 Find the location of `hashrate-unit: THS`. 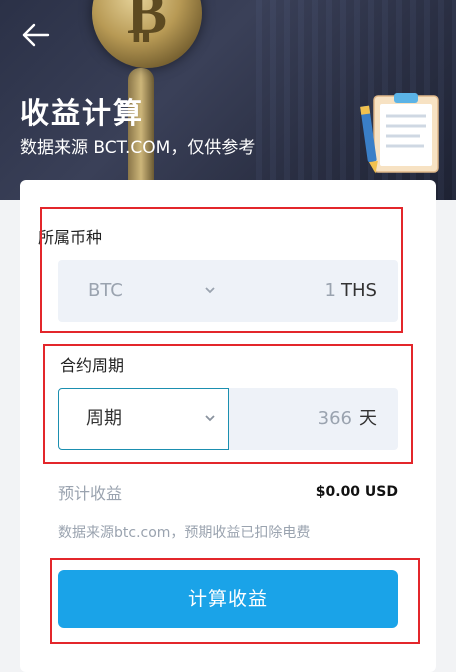

hashrate-unit: THS is located at coordinates (359, 290).